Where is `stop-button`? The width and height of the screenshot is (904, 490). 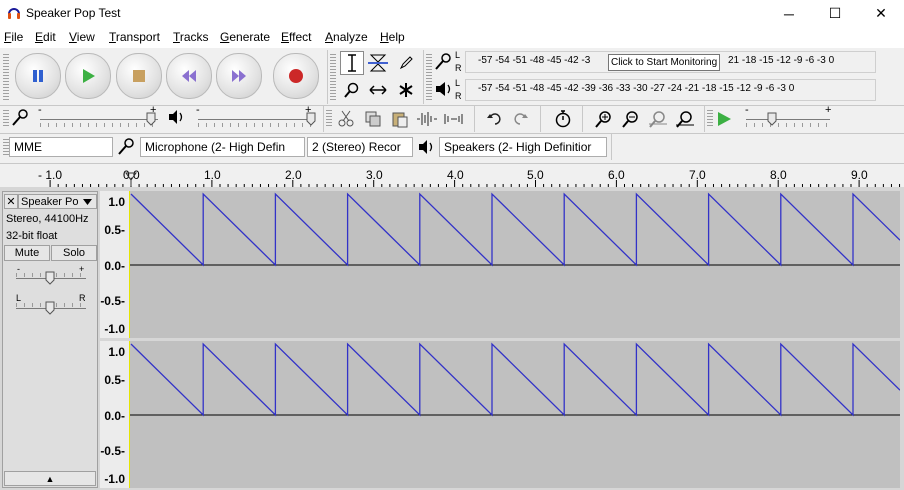 stop-button is located at coordinates (139, 76).